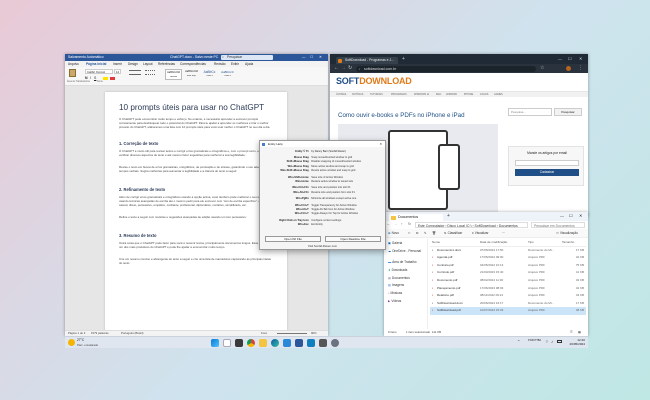 This screenshot has width=650, height=400. Describe the element at coordinates (407, 302) in the screenshot. I see `sidebar-item-videos: ▶ Vídeos` at that location.